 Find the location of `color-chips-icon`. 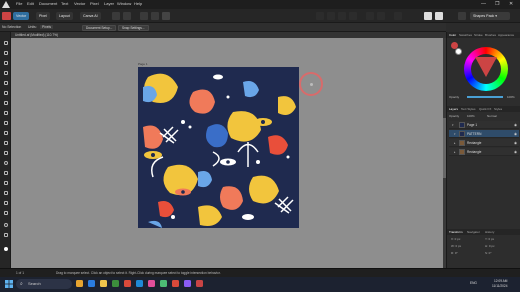

color-chips-icon is located at coordinates (5, 249).